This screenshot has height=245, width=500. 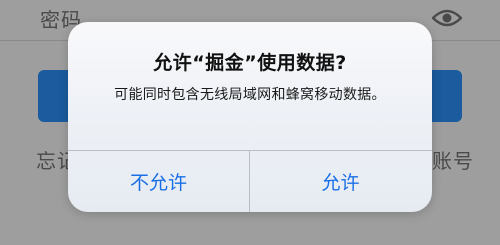 I want to click on alert-title: 允许“掘金”使用数据?, so click(x=250, y=63).